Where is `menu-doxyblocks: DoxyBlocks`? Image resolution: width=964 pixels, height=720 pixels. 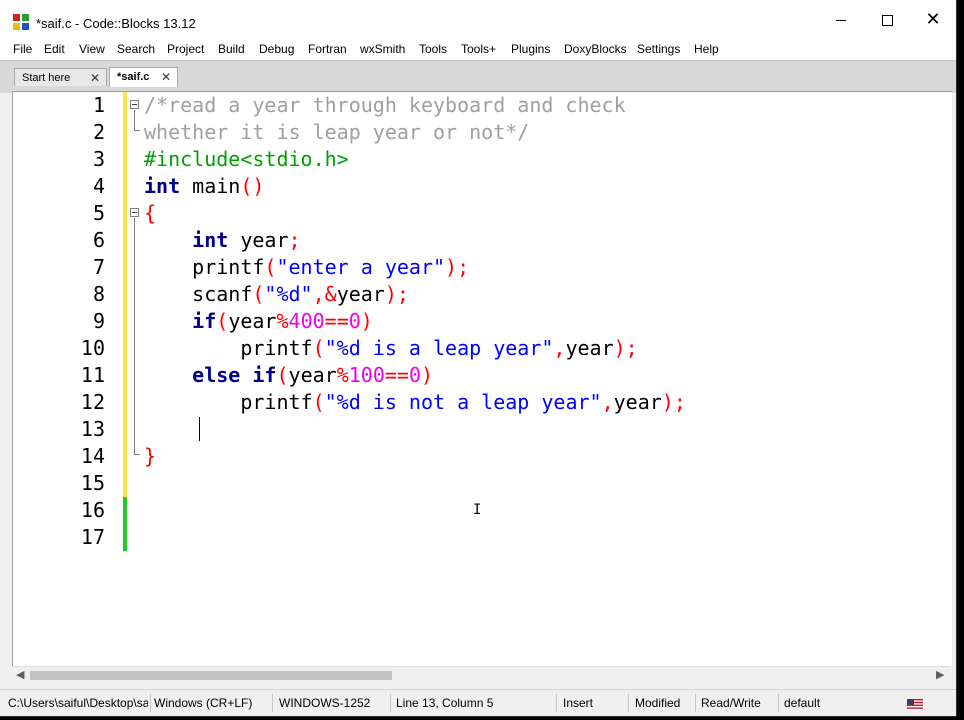 menu-doxyblocks: DoxyBlocks is located at coordinates (595, 49).